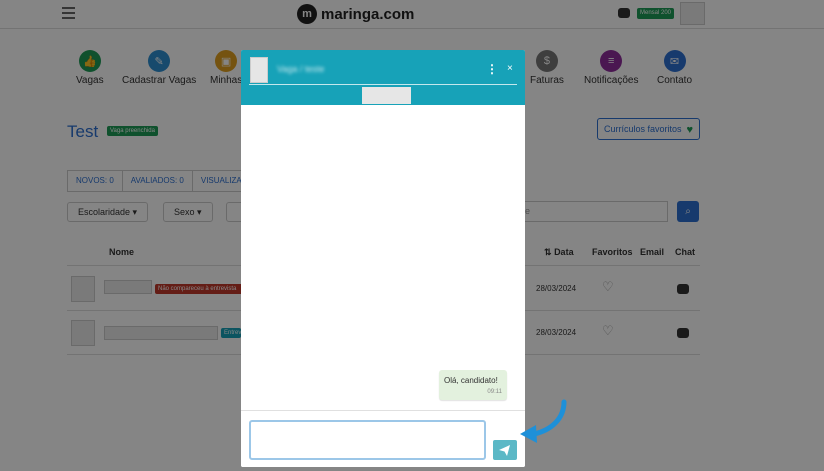  I want to click on send-icon, so click(504, 450).